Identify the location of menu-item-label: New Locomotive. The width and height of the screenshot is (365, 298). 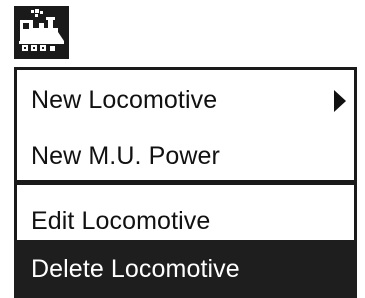
(124, 99).